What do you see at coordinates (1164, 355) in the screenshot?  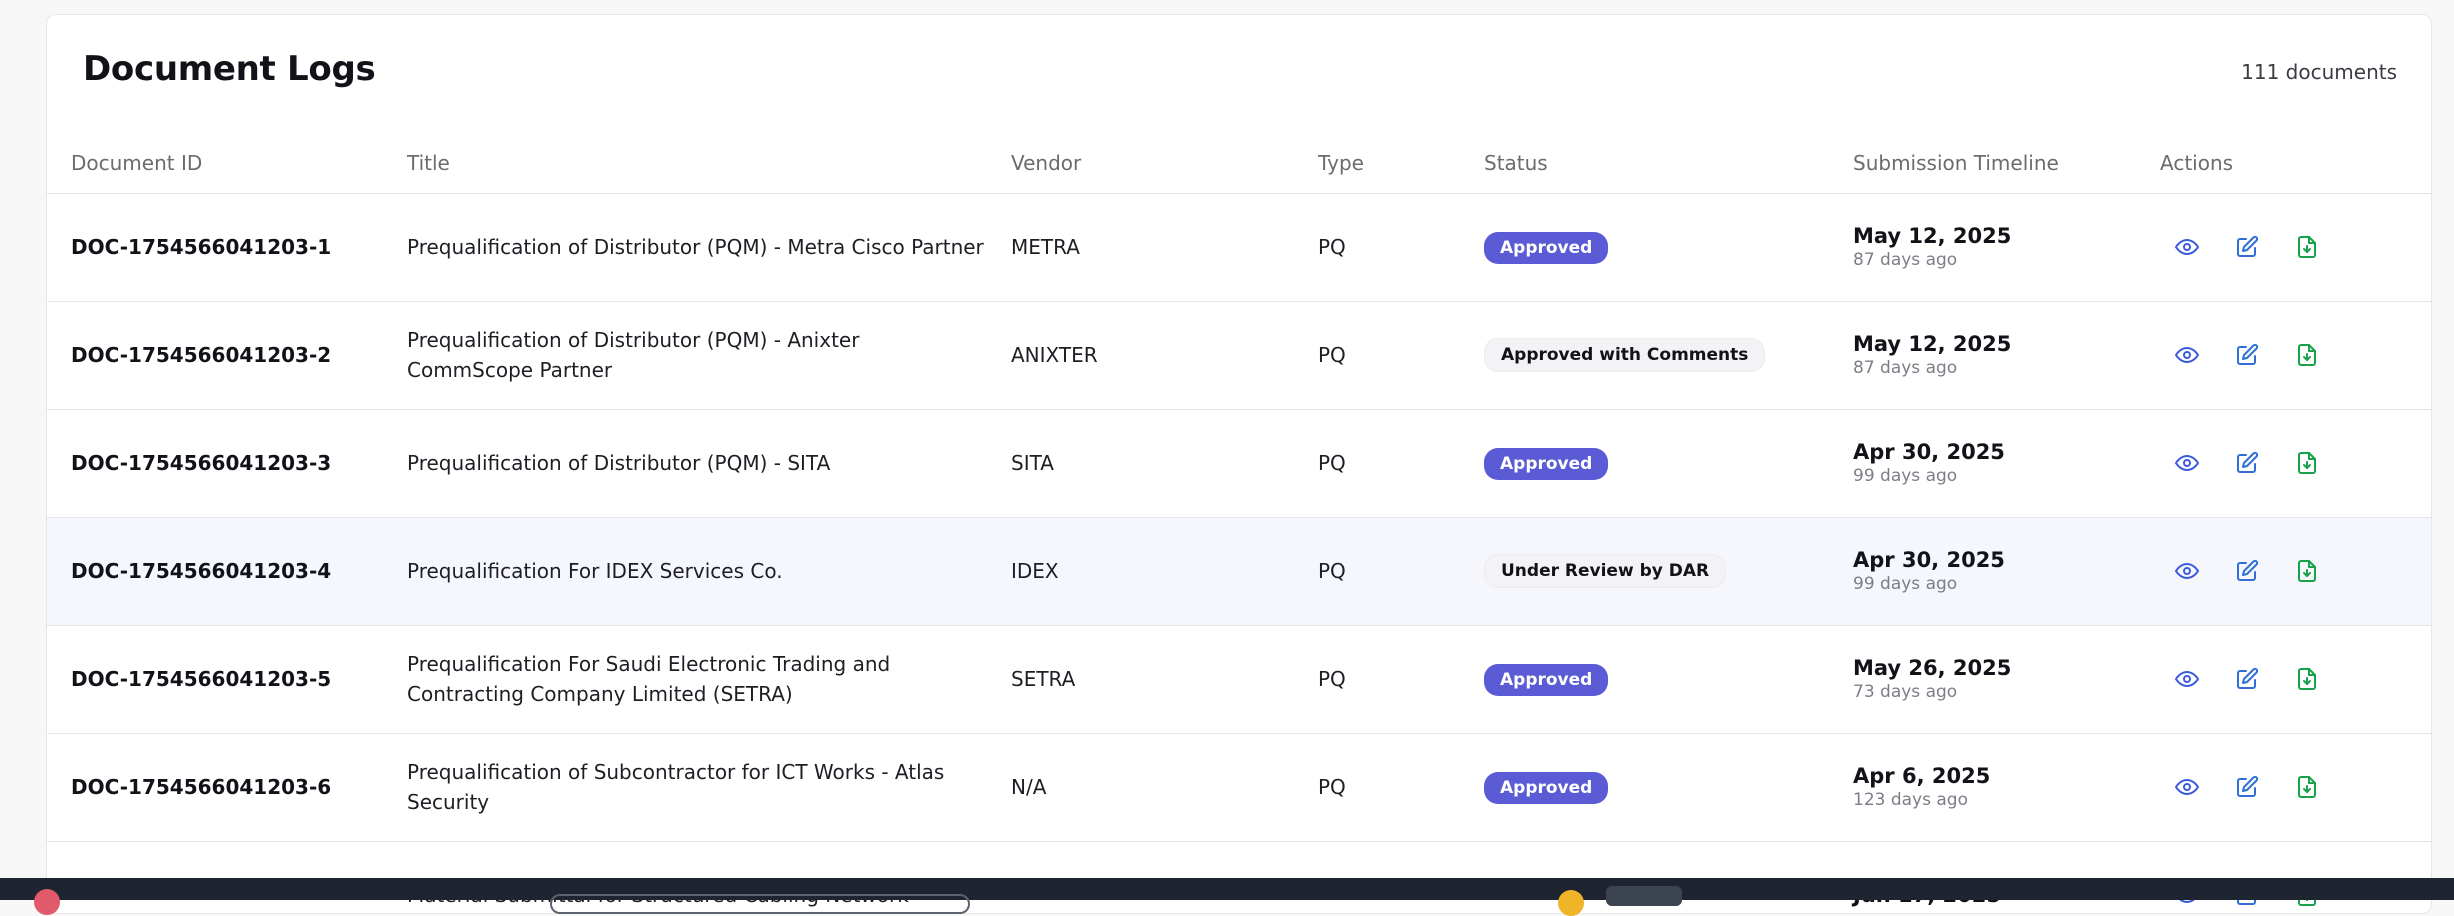 I see `cell-vendor: ANIXTER` at bounding box center [1164, 355].